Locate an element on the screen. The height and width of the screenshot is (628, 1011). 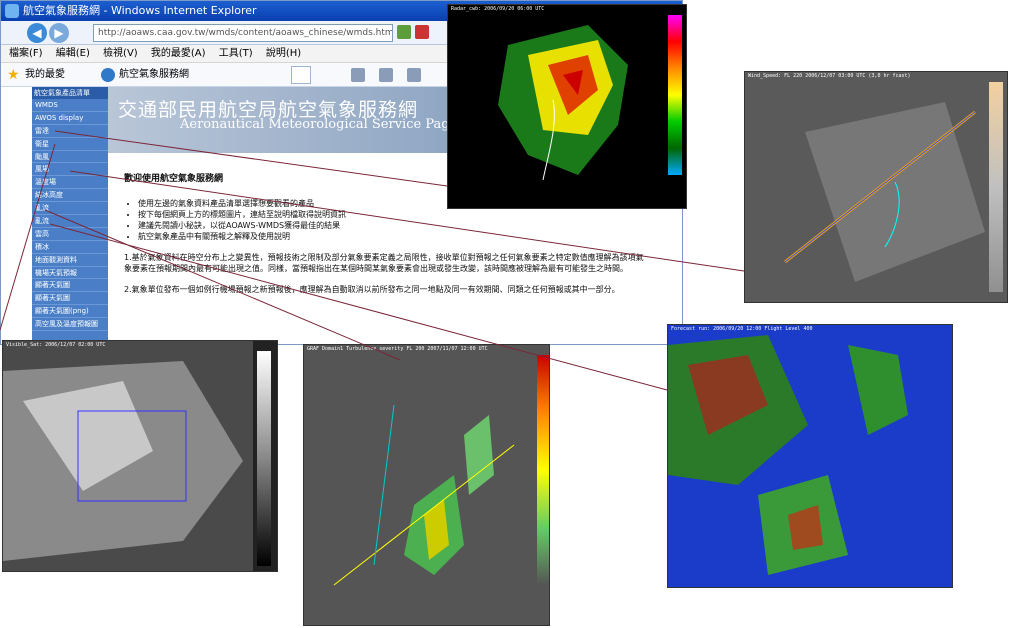
arrow-satellite is located at coordinates (28, 237).